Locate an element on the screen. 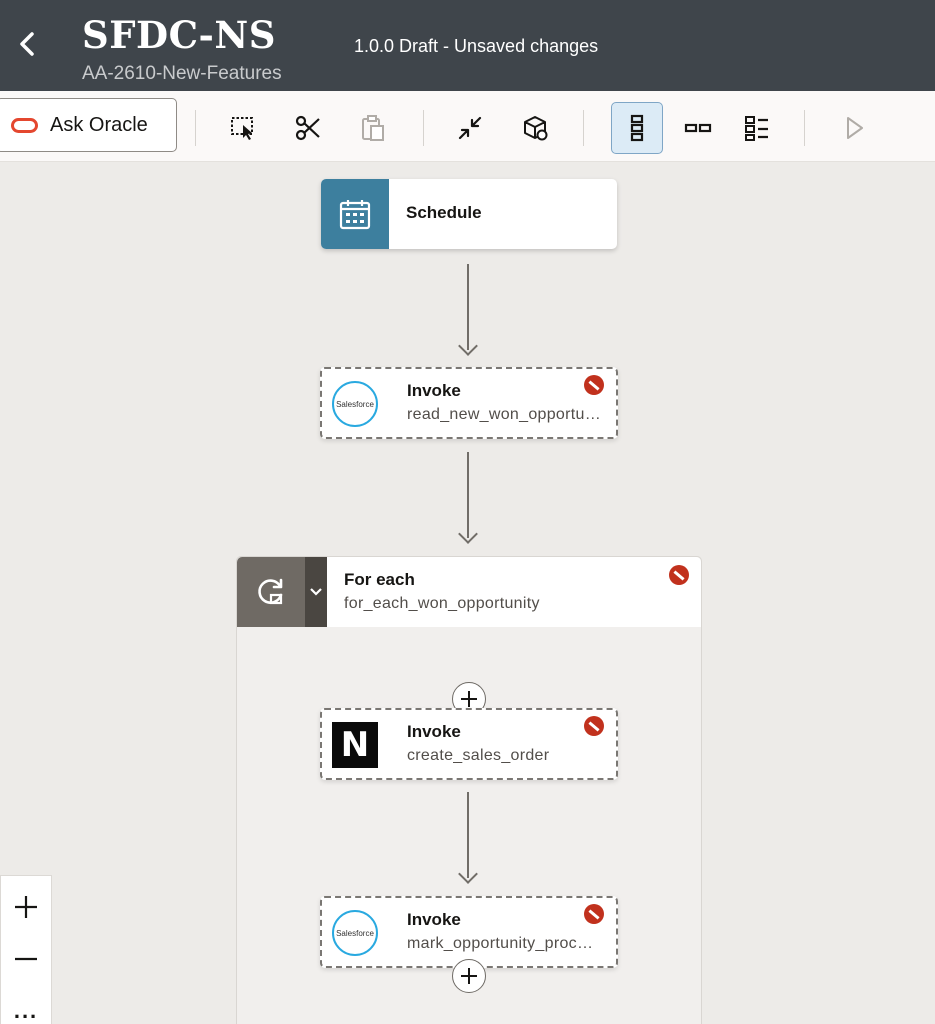 The image size is (935, 1024). cut-icon is located at coordinates (307, 128).